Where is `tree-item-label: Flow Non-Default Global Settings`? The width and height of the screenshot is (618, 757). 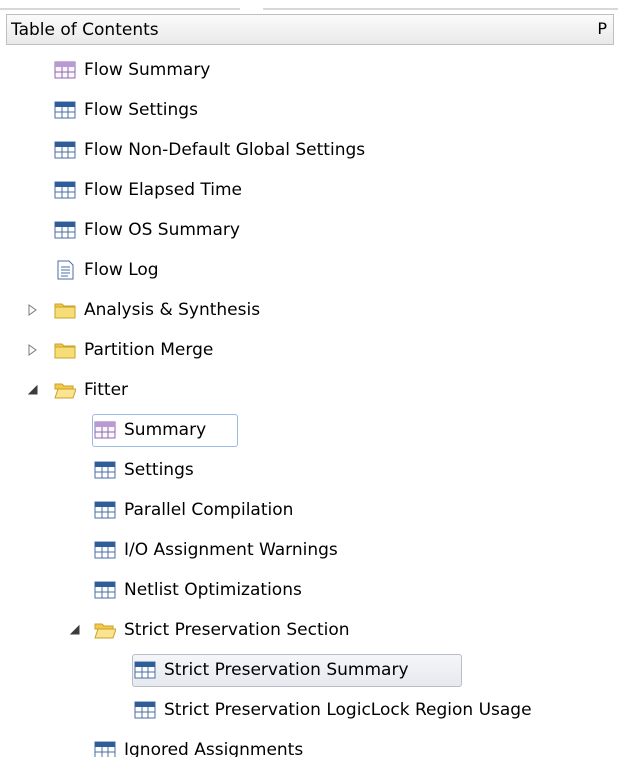
tree-item-label: Flow Non-Default Global Settings is located at coordinates (225, 150).